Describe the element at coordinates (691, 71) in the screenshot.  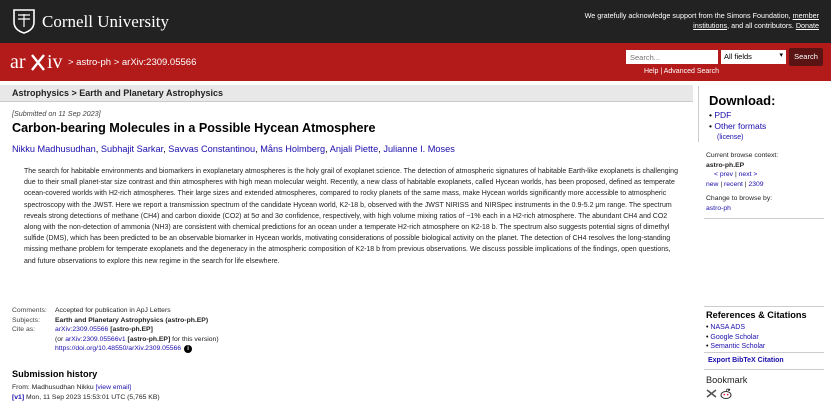
I see `advanced-search-link: Advanced Search` at that location.